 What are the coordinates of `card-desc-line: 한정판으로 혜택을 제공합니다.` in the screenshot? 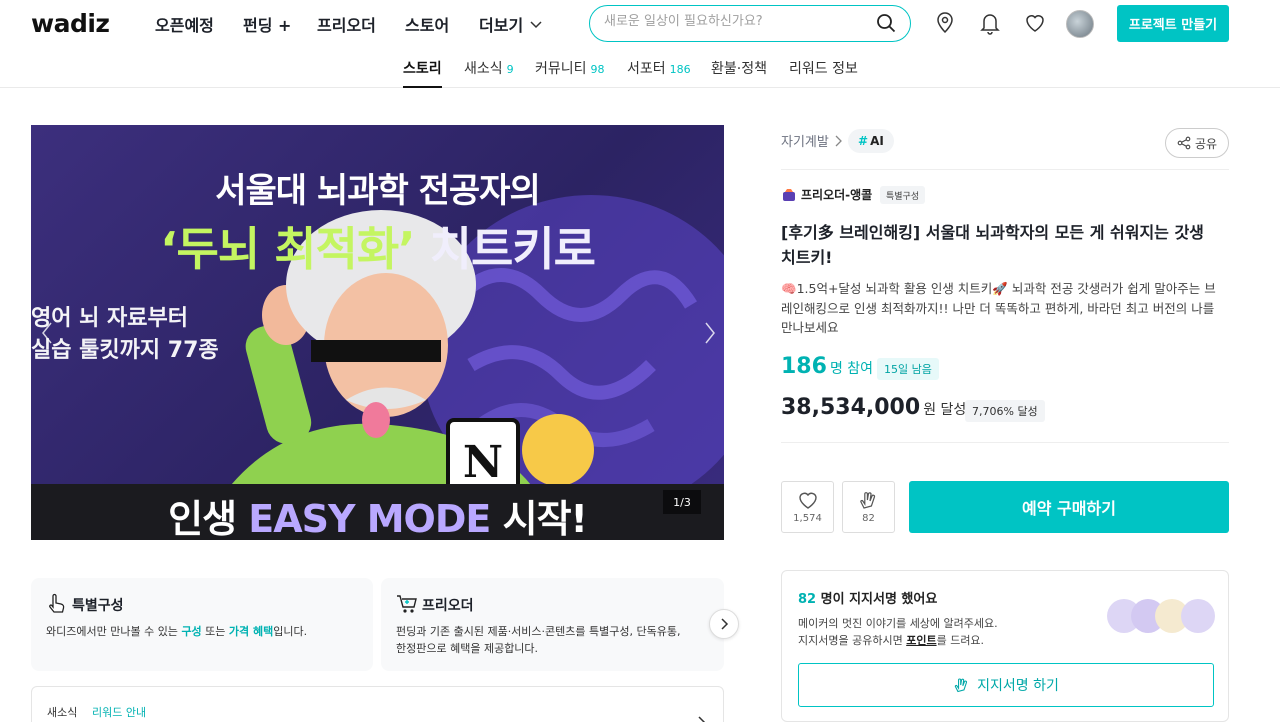 It's located at (467, 648).